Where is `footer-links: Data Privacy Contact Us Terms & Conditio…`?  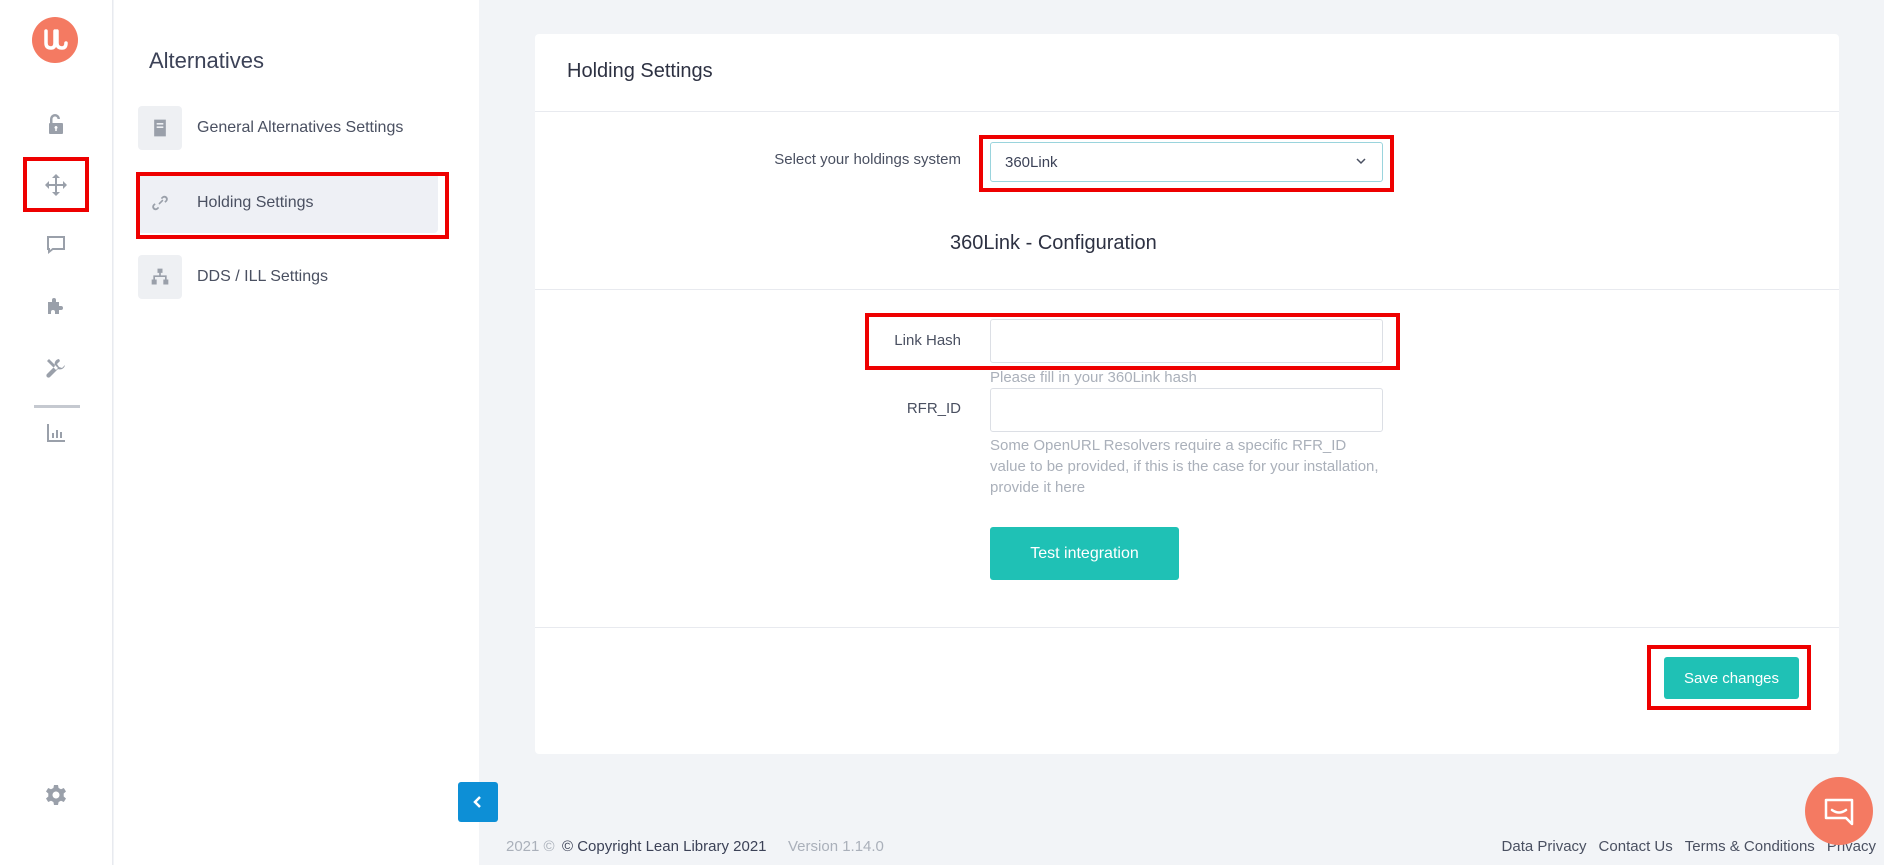 footer-links: Data Privacy Contact Us Terms & Conditio… is located at coordinates (1689, 846).